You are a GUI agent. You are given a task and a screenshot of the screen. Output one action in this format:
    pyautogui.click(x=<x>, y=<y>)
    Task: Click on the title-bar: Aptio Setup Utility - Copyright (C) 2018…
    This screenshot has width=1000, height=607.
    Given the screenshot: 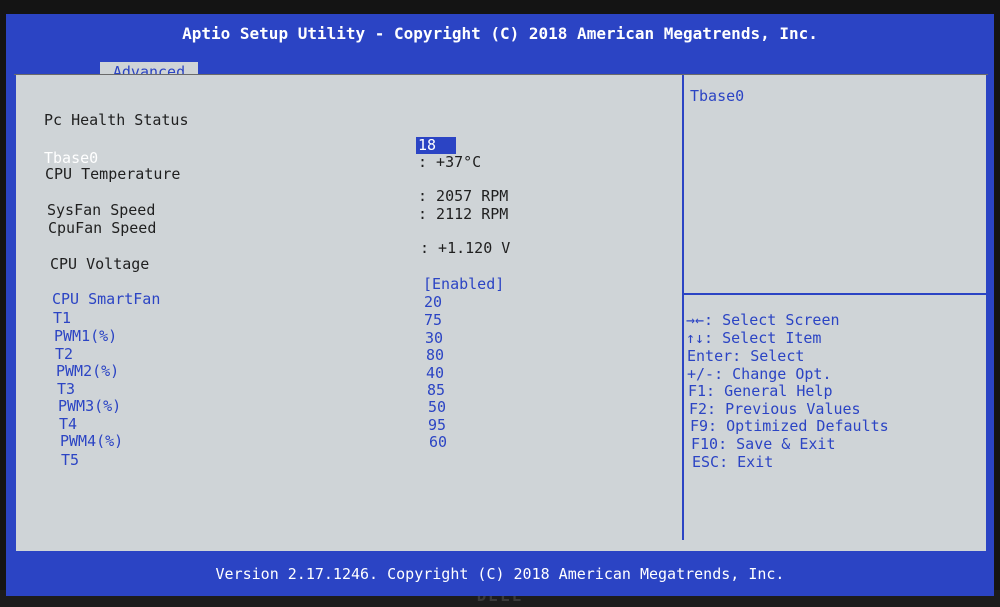 What is the action you would take?
    pyautogui.click(x=500, y=33)
    